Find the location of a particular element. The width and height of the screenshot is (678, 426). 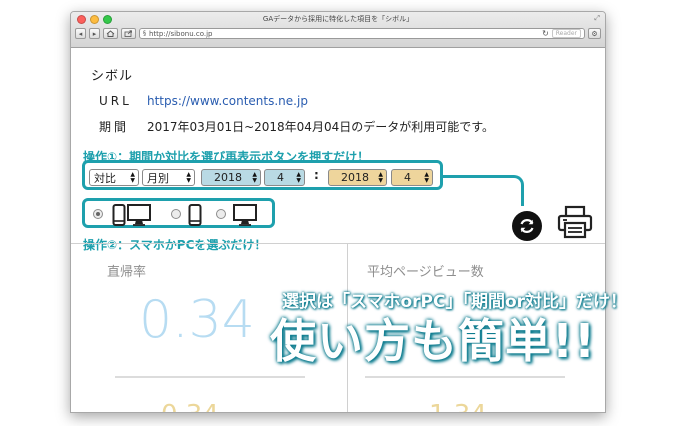

smartphone-radio is located at coordinates (98, 214).